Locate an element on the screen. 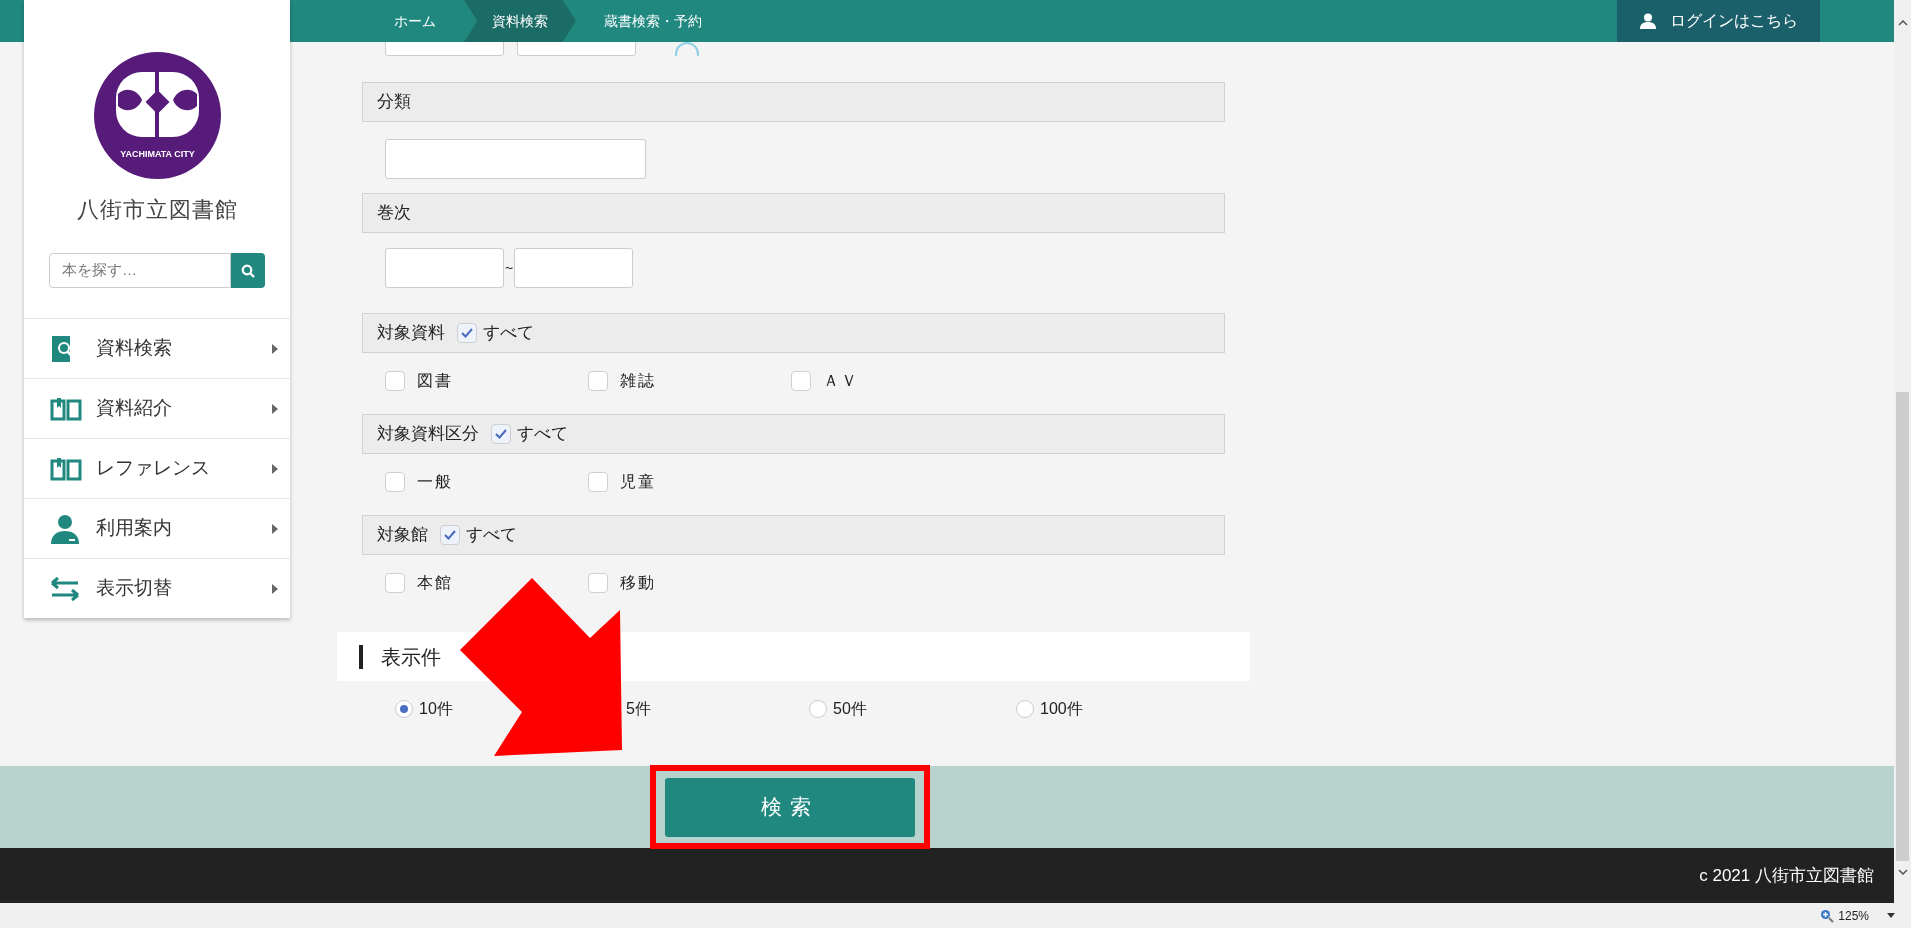 This screenshot has width=1911, height=928. user-icon is located at coordinates (1647, 21).